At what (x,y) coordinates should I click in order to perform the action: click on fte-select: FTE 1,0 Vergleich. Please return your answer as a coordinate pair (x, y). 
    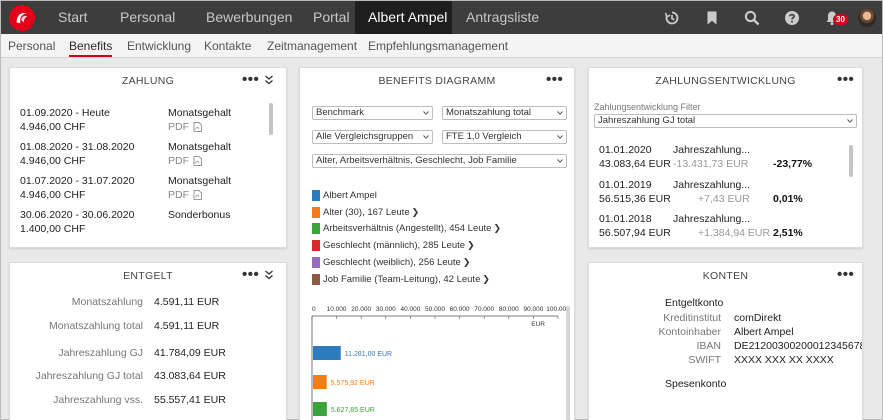
    Looking at the image, I should click on (504, 137).